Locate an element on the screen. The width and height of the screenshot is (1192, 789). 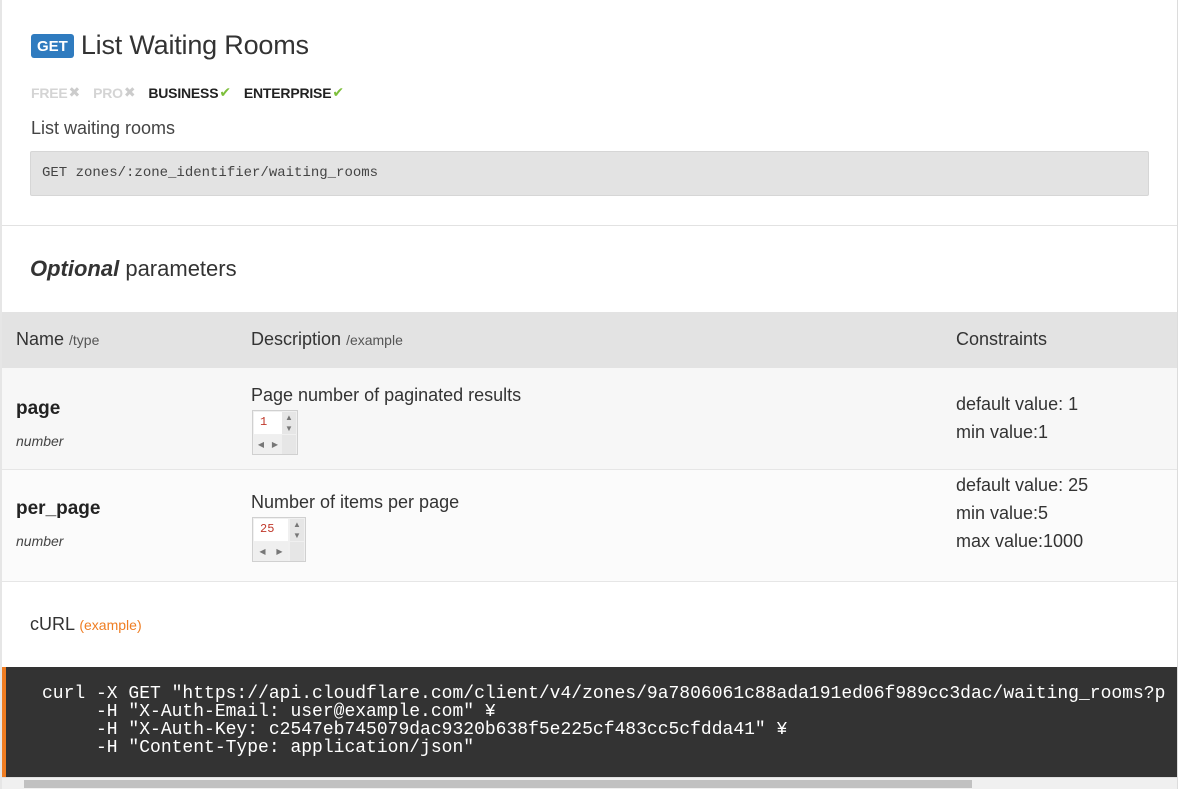
param-name: per_page is located at coordinates (58, 508).